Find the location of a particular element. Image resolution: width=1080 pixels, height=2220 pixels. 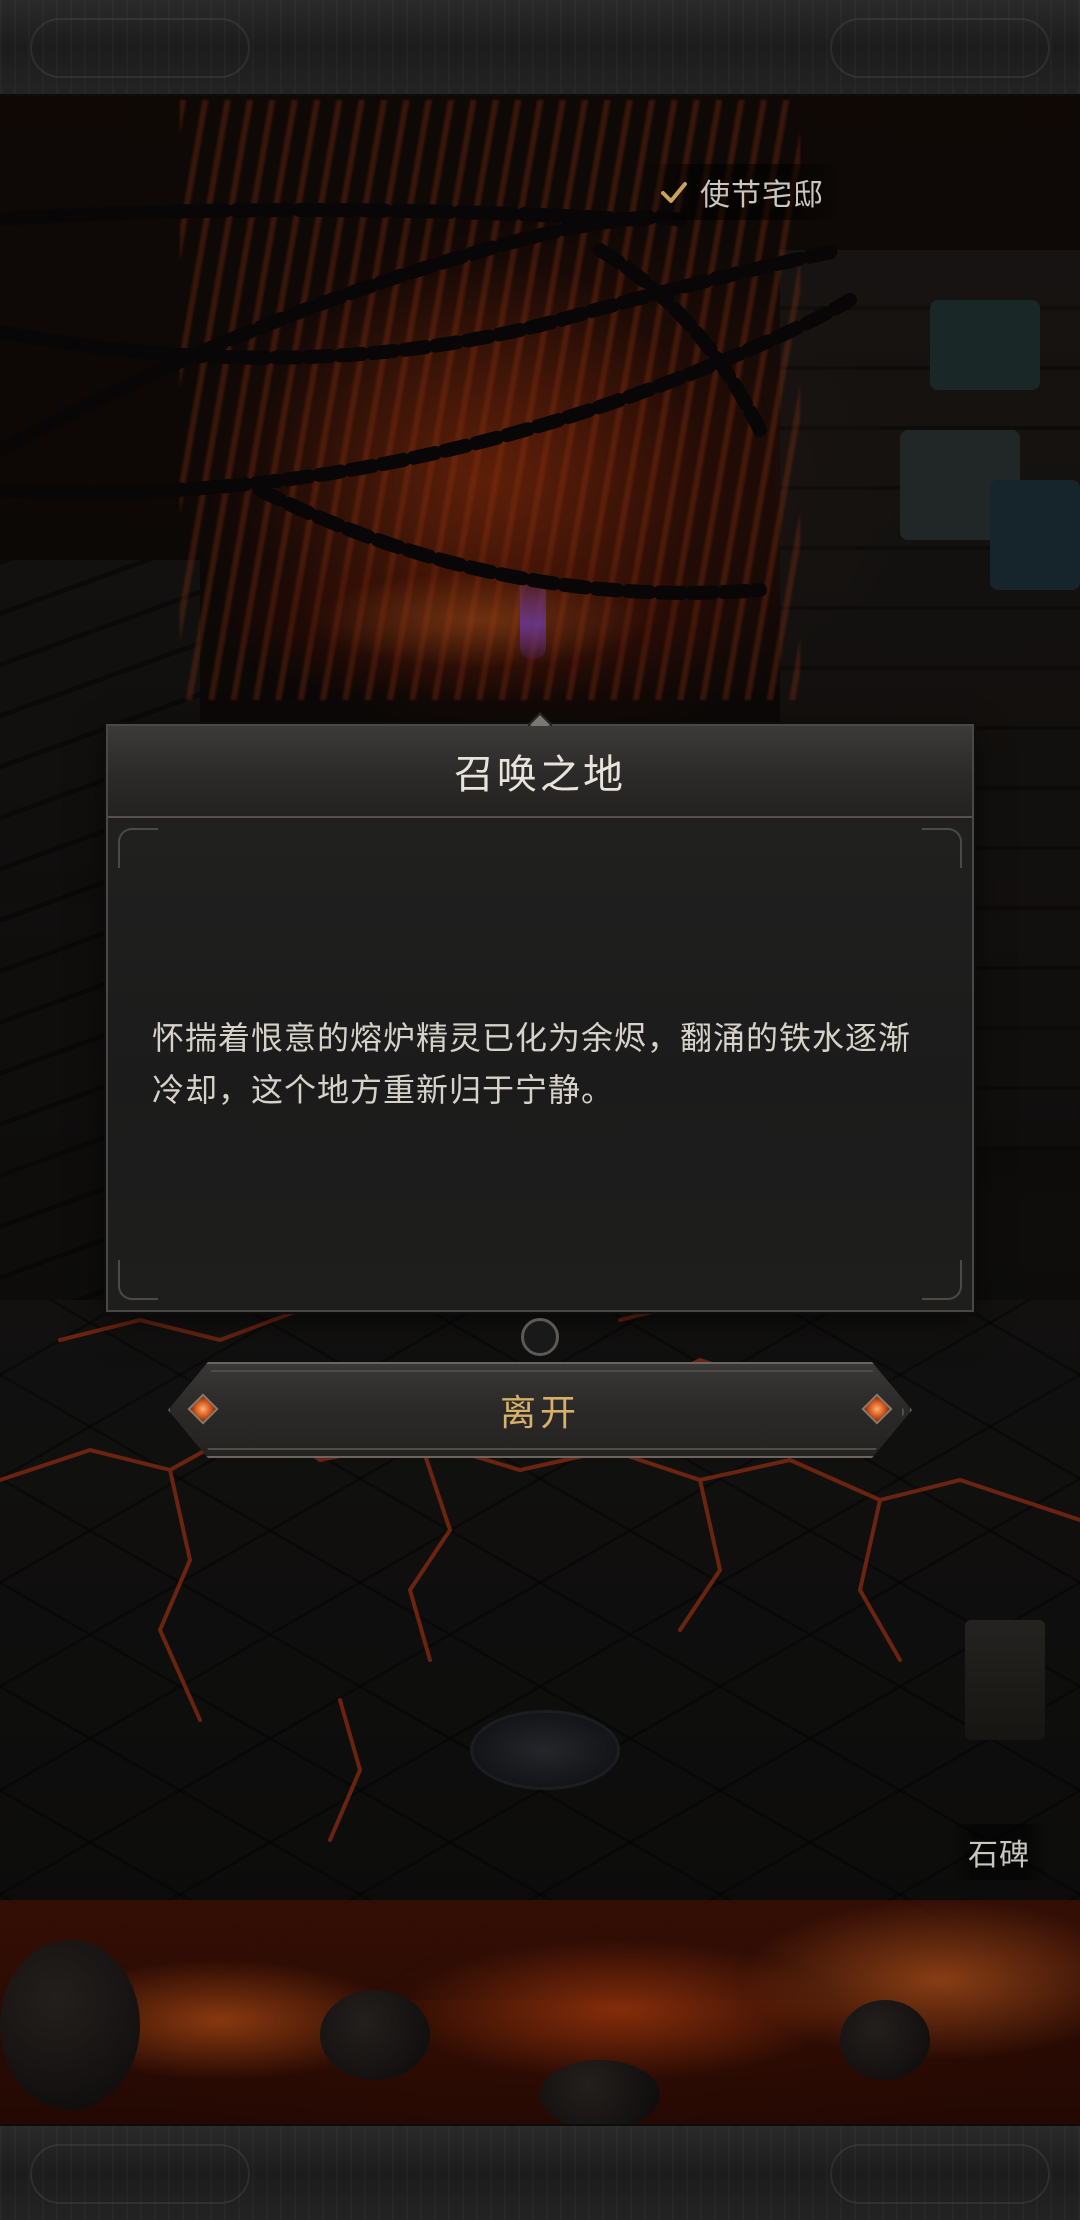

dialog-title: 召唤之地 is located at coordinates (540, 775).